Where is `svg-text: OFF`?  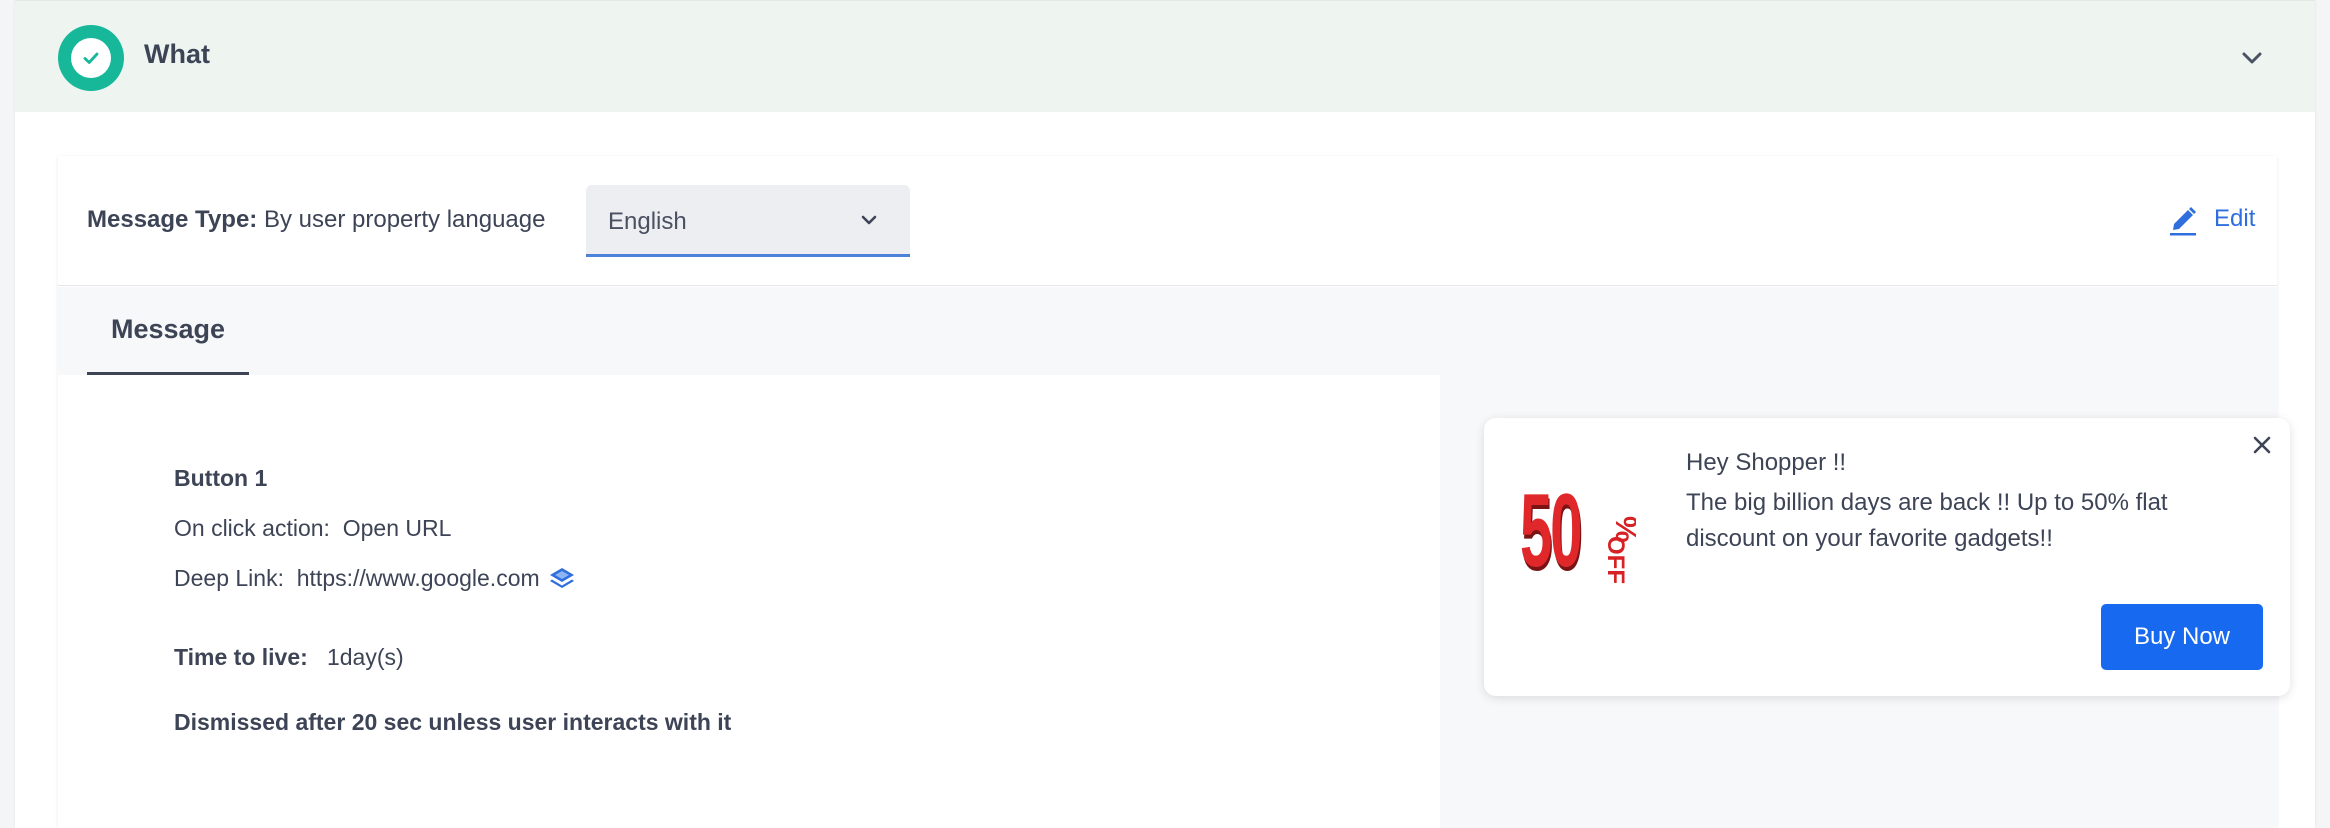
svg-text: OFF is located at coordinates (1615, 560).